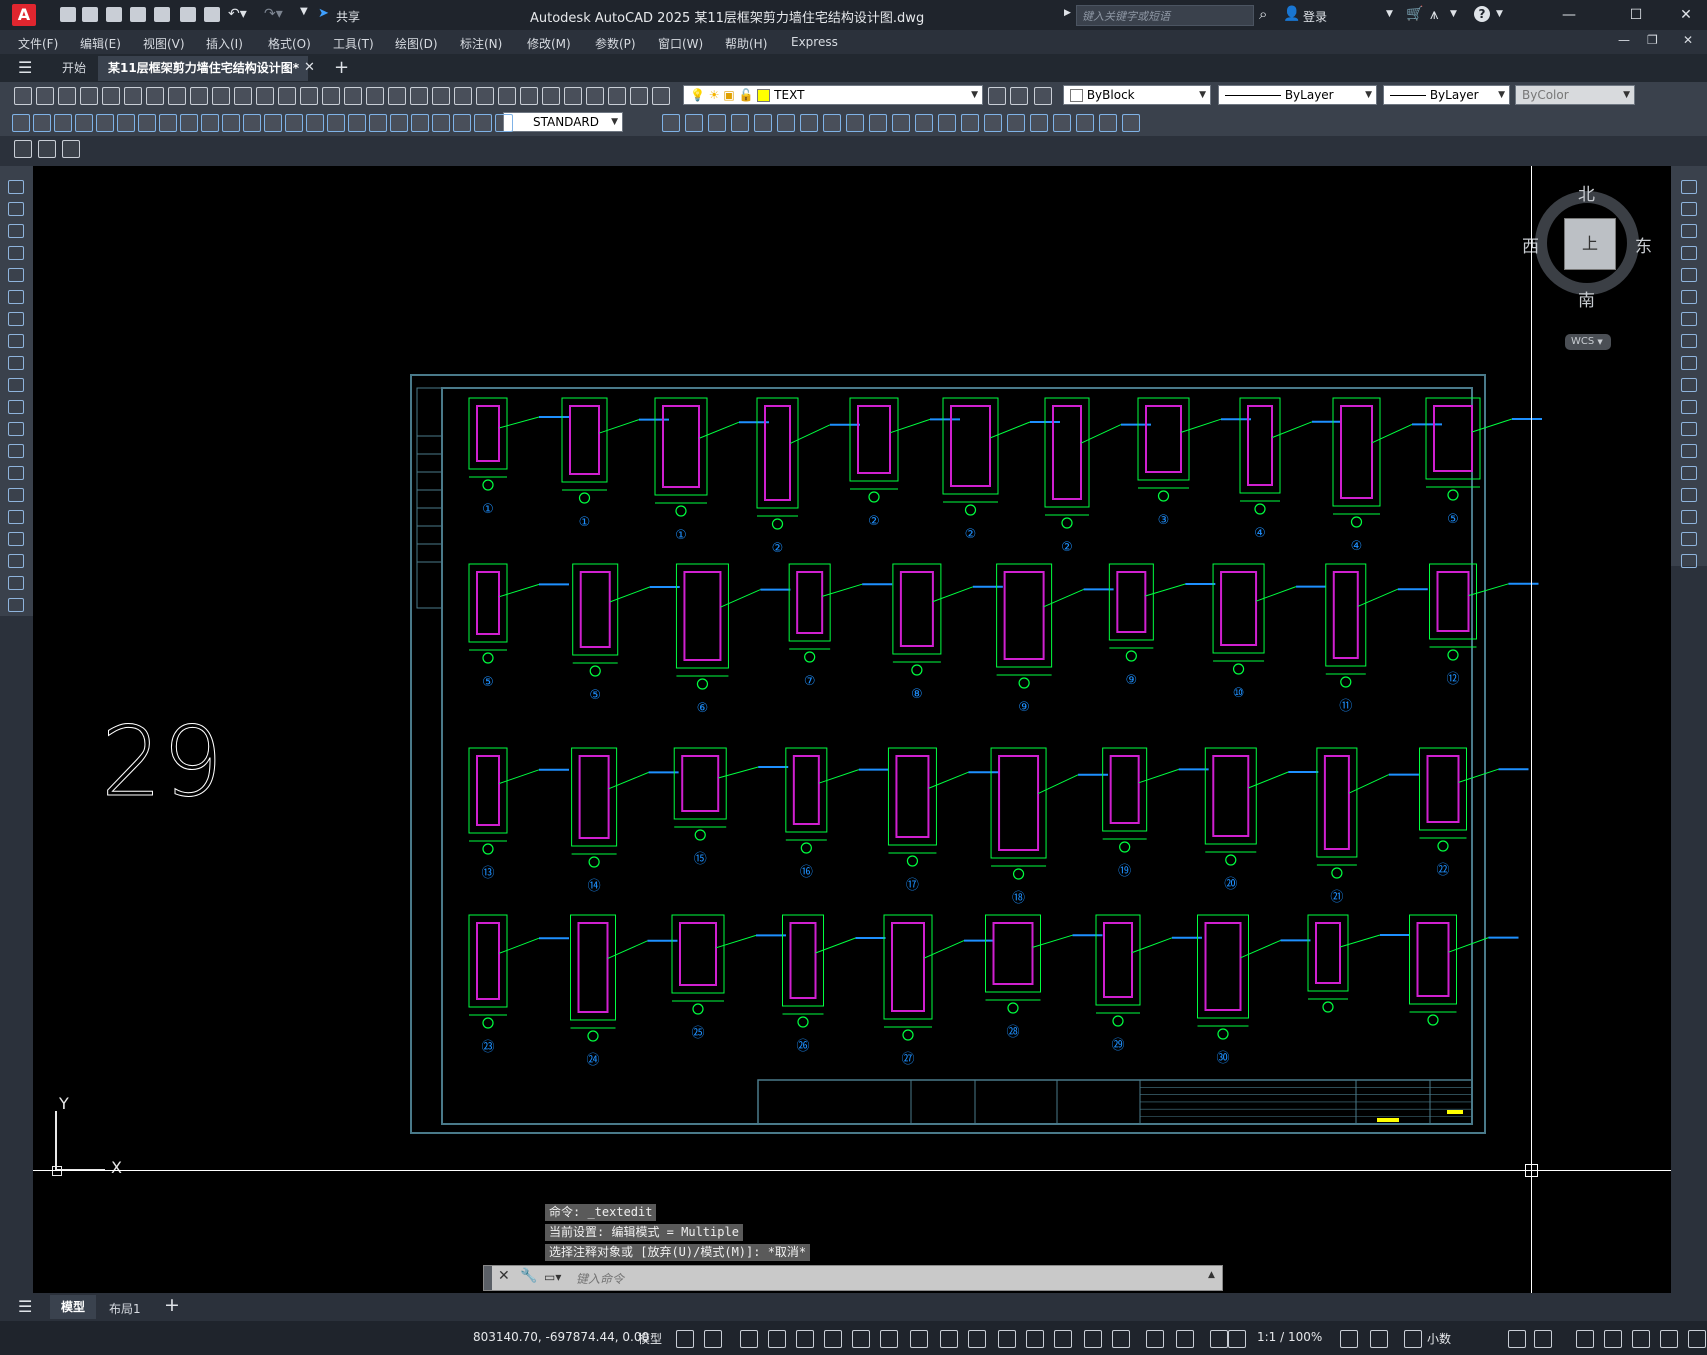  Describe the element at coordinates (1586, 298) in the screenshot. I see `viewcube-south: 南` at that location.